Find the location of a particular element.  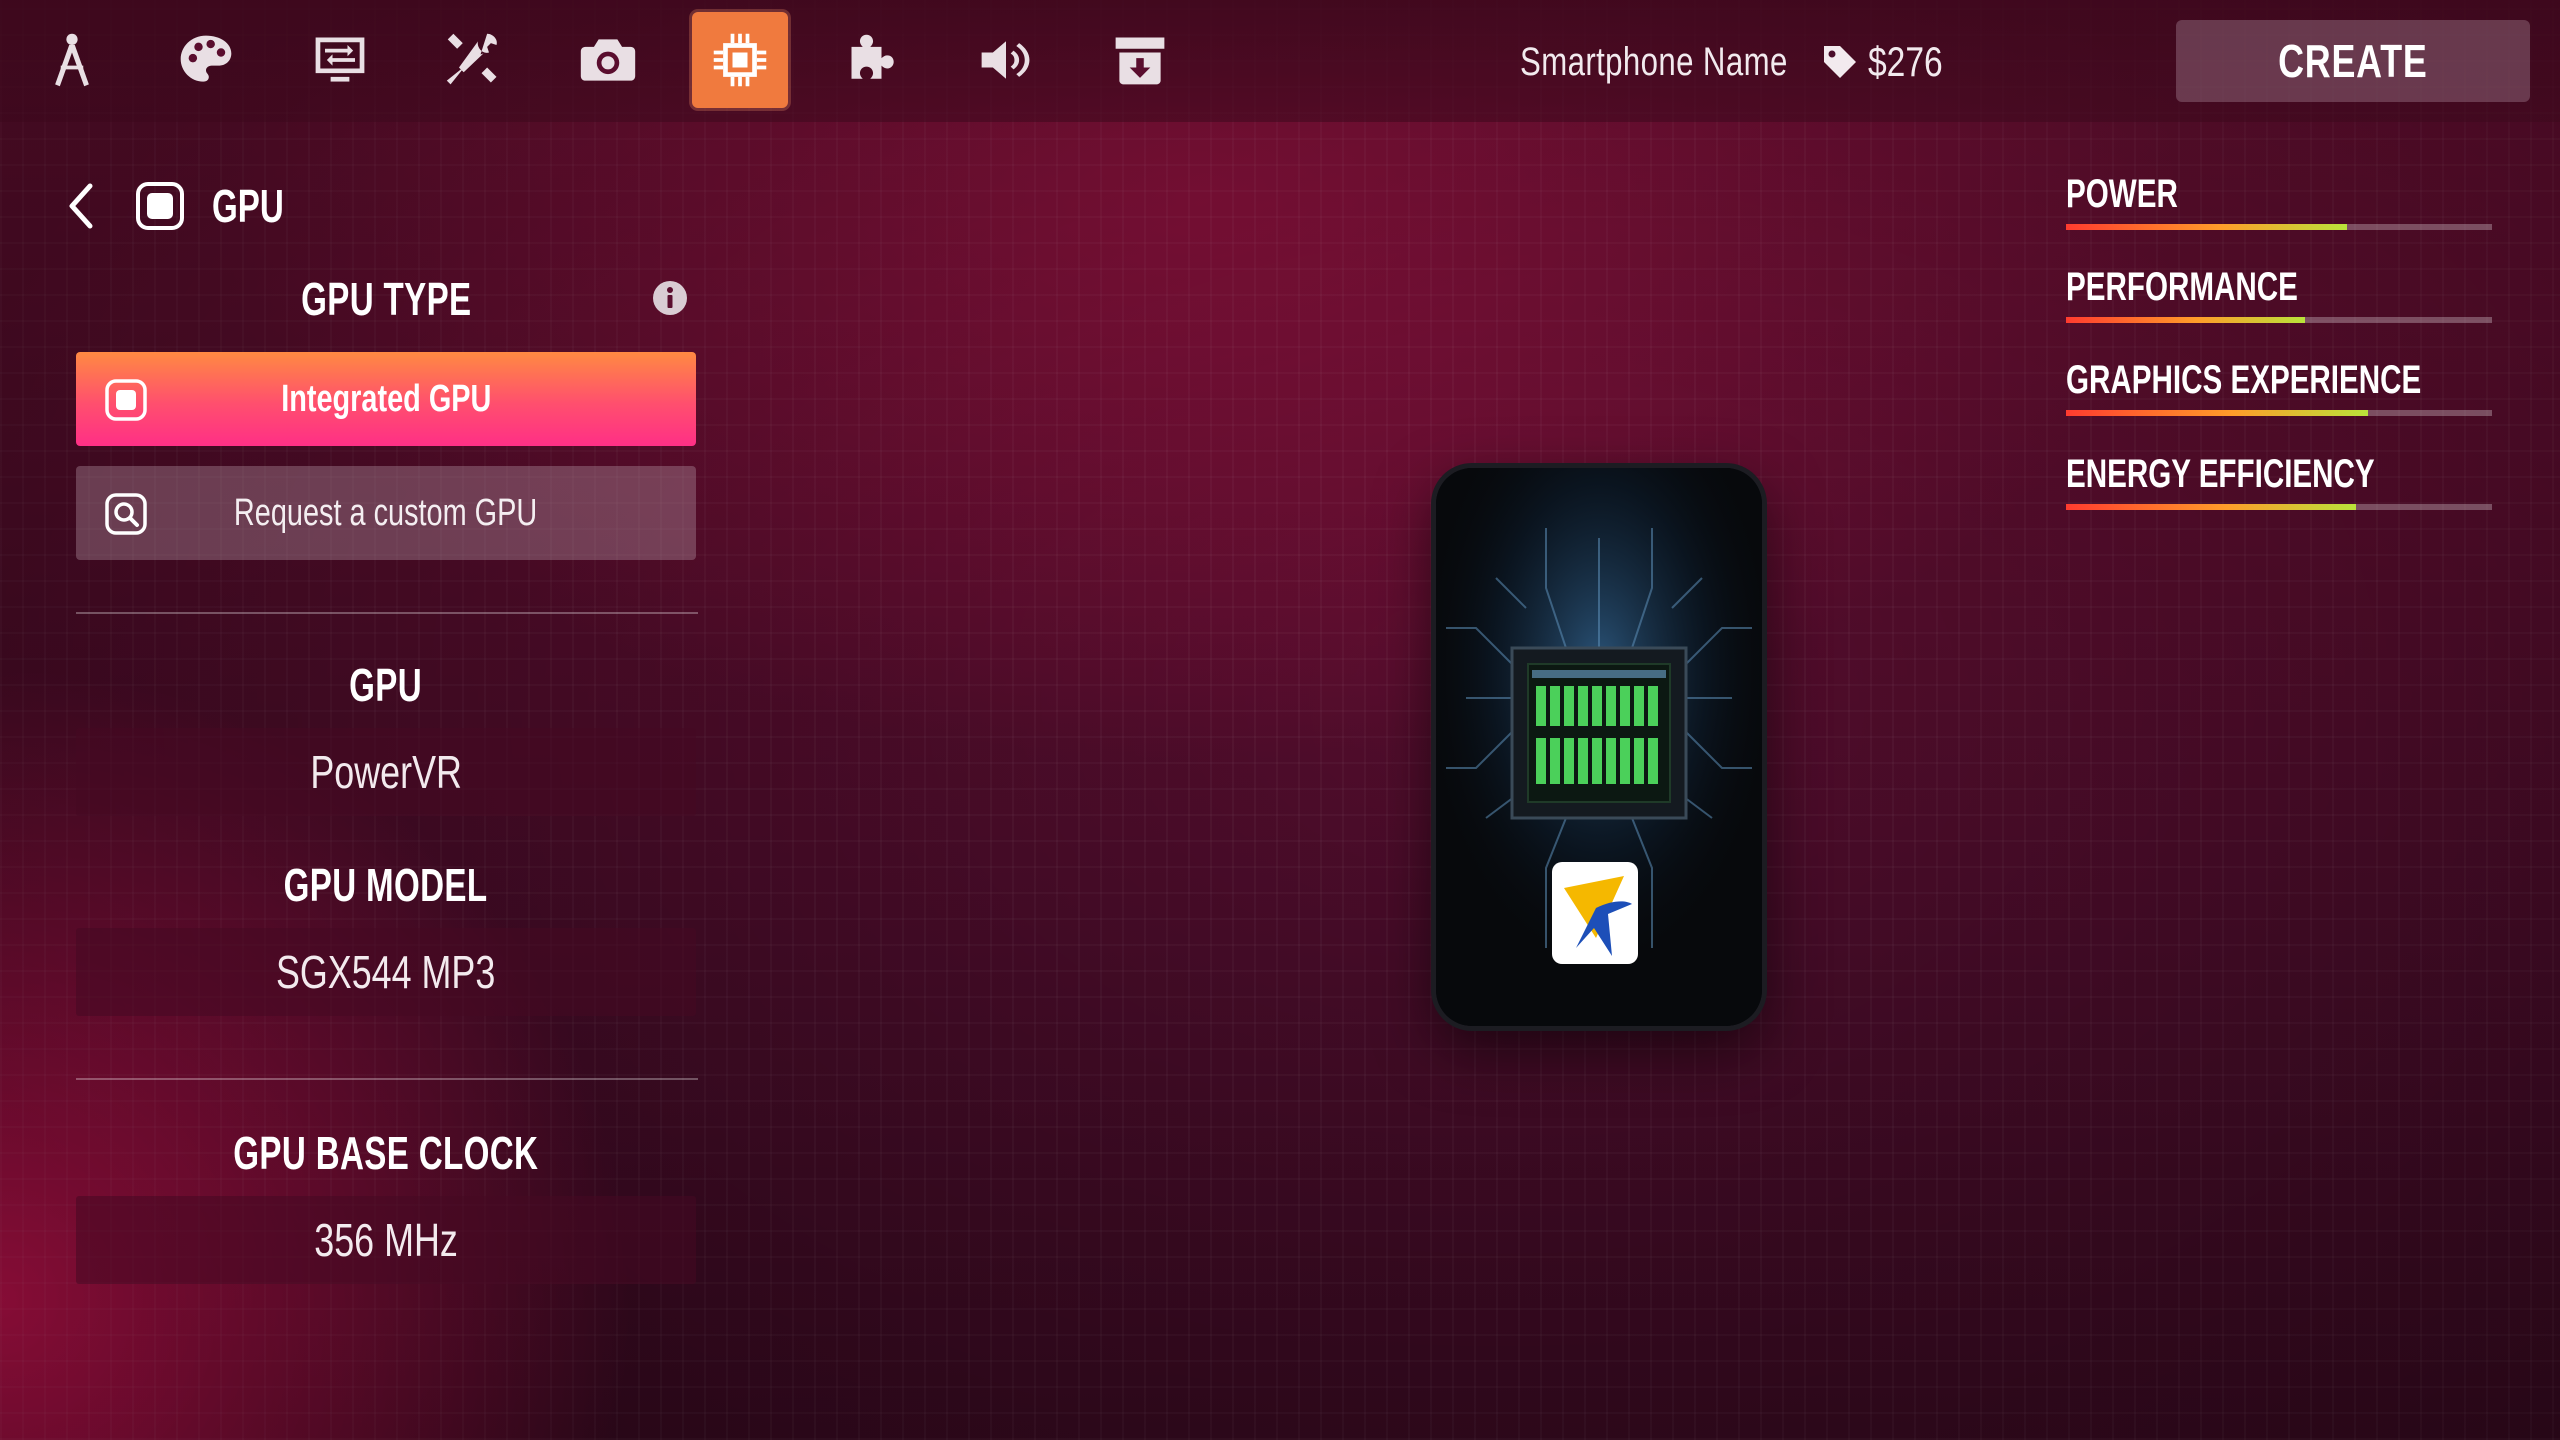

gpu-clock-field: 356 MHz is located at coordinates (386, 1240).